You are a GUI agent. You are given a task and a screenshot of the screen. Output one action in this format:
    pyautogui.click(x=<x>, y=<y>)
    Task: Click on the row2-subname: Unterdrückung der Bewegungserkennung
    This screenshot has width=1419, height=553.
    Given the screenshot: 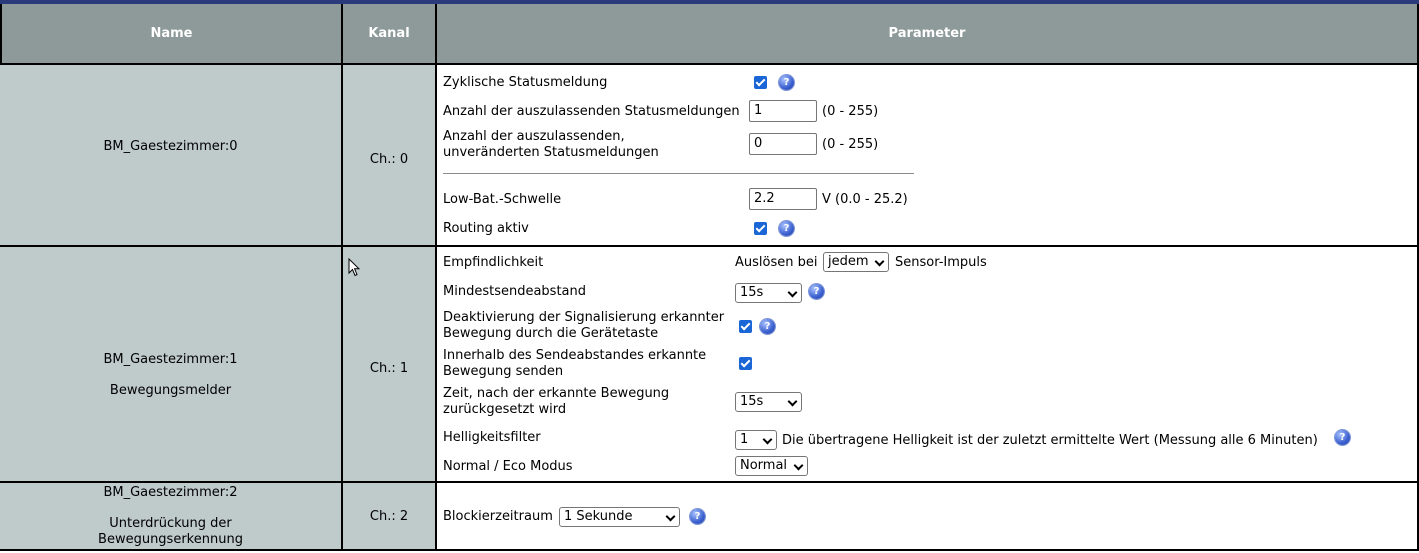 What is the action you would take?
    pyautogui.click(x=170, y=531)
    